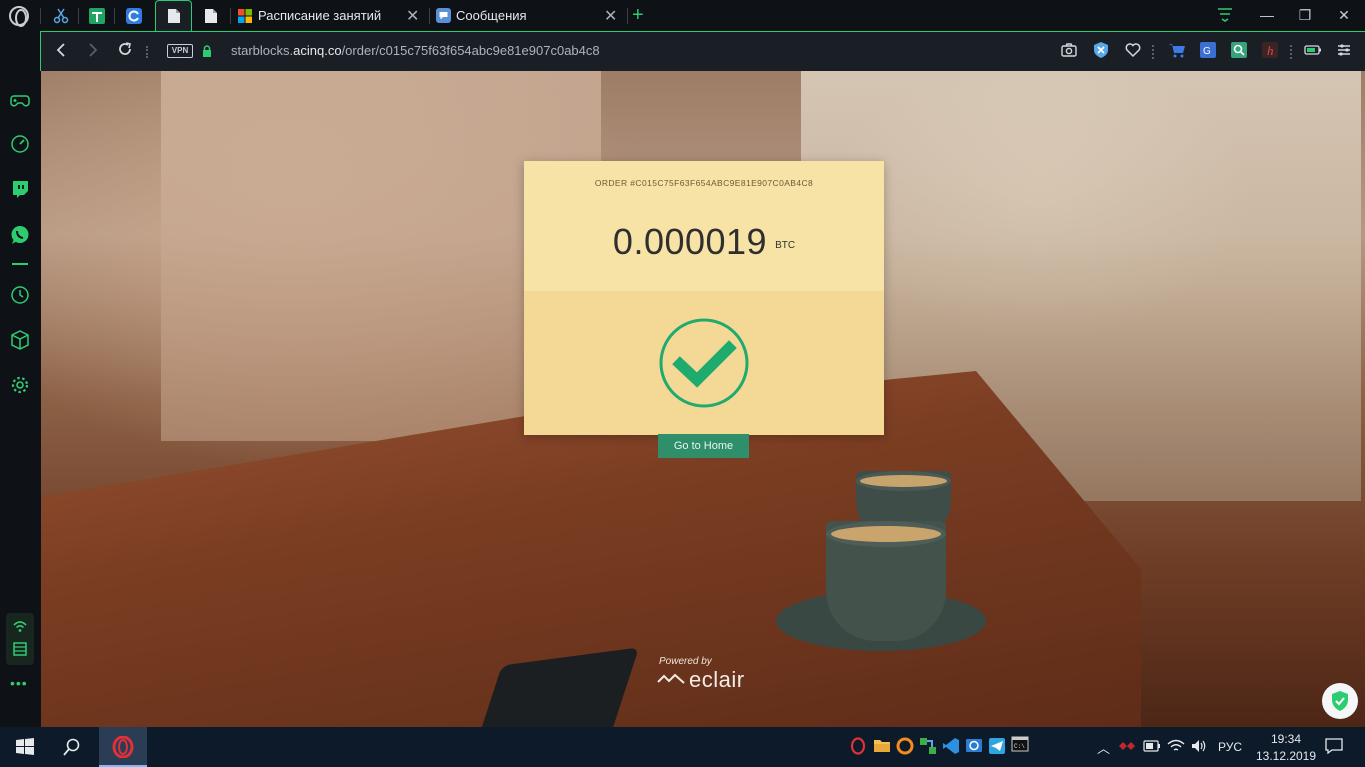 The height and width of the screenshot is (767, 1365). What do you see at coordinates (1230, 747) in the screenshot?
I see `language-indicator: РУС` at bounding box center [1230, 747].